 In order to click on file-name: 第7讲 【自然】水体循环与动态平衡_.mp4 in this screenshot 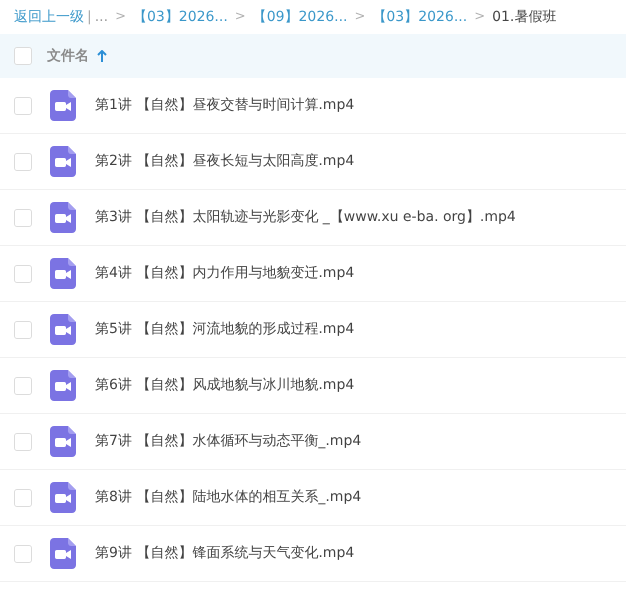, I will do `click(228, 441)`.